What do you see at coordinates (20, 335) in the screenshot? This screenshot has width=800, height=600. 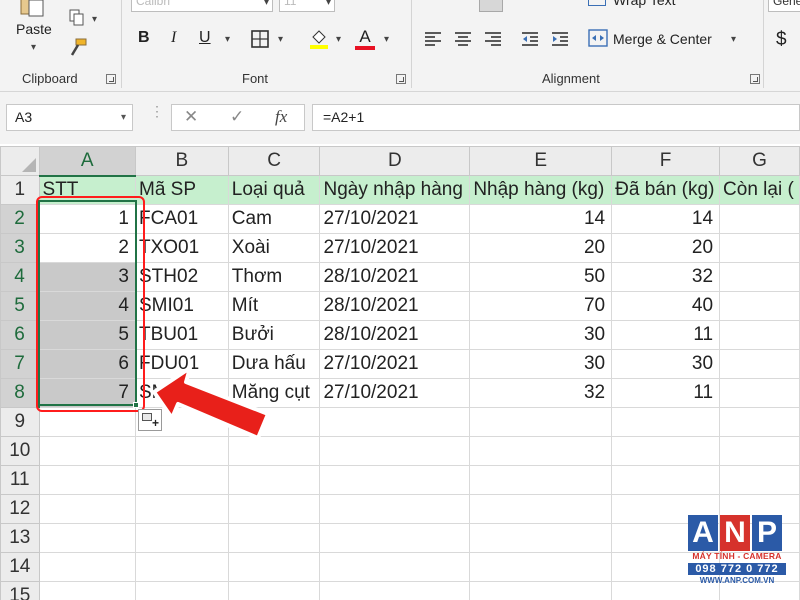 I see `row-header: 6` at bounding box center [20, 335].